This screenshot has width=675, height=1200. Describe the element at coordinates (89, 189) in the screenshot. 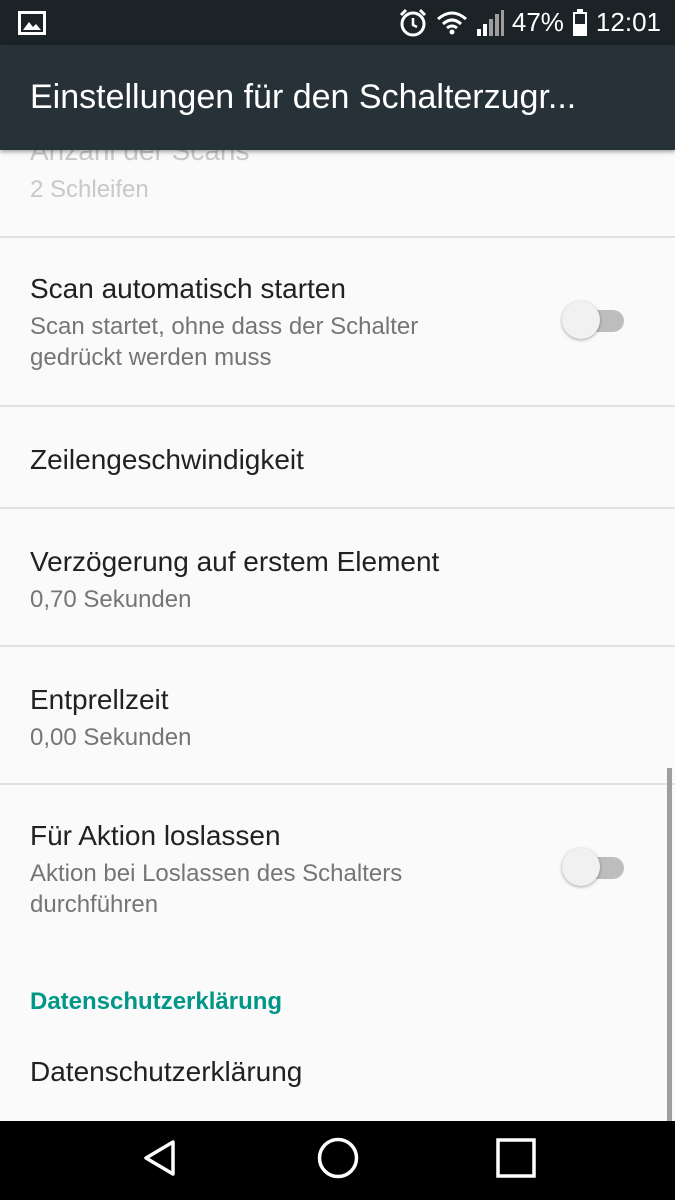

I see `pref-scan-count-summary: 2 Schleifen` at that location.